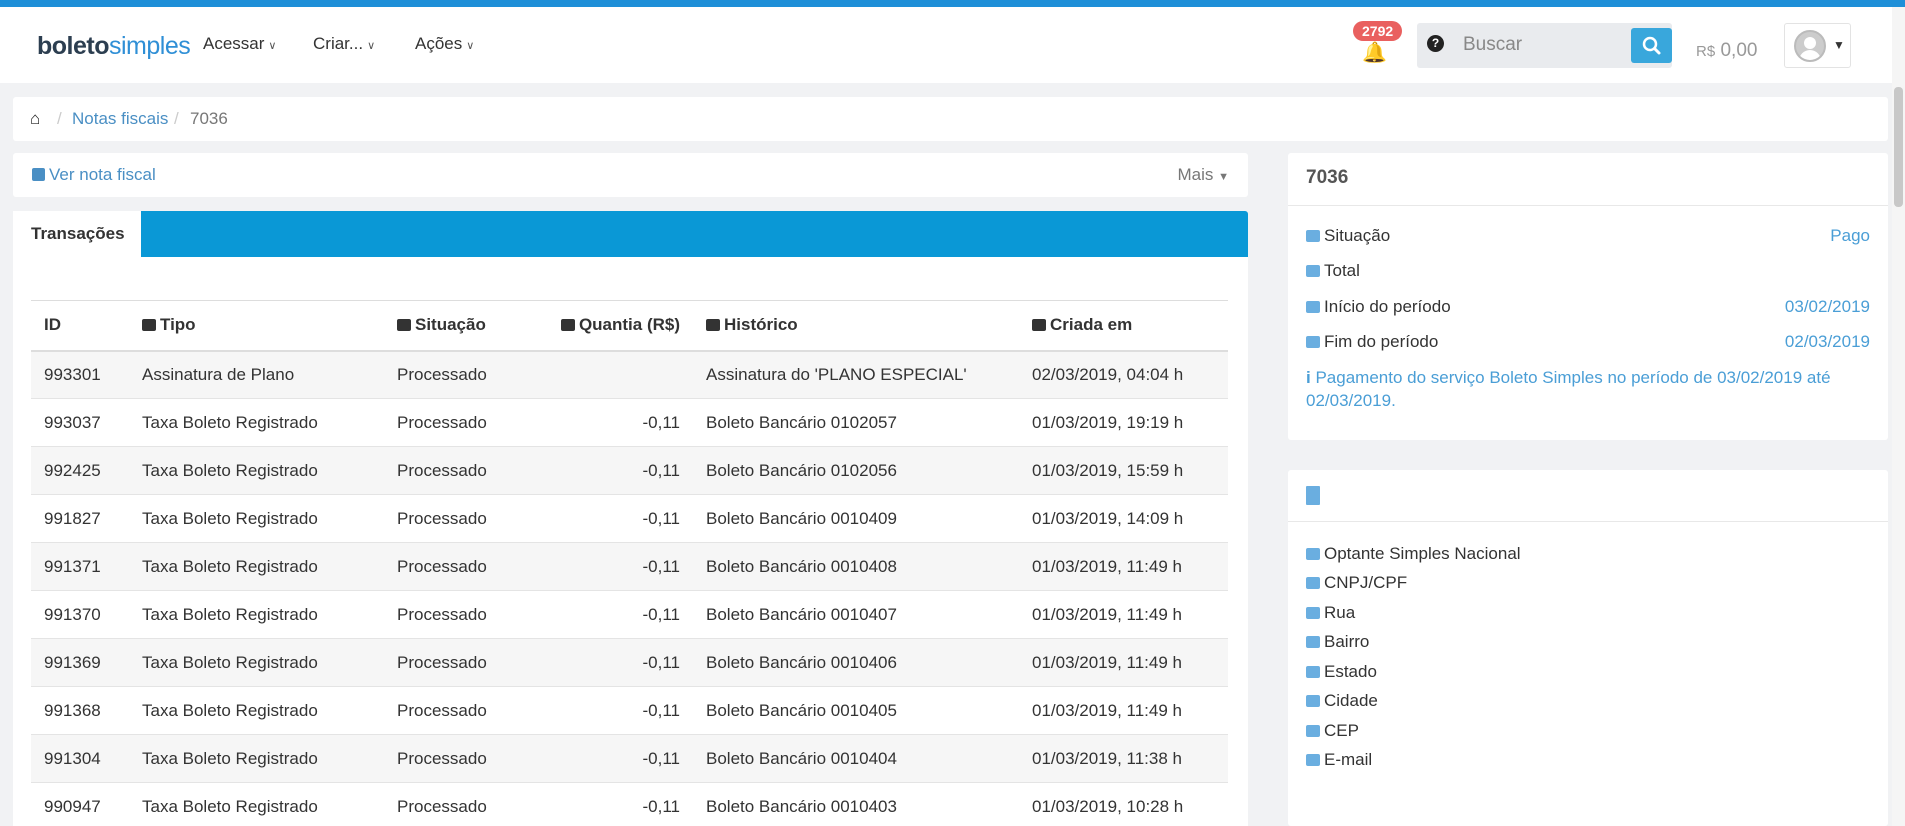  I want to click on search-button, so click(1651, 45).